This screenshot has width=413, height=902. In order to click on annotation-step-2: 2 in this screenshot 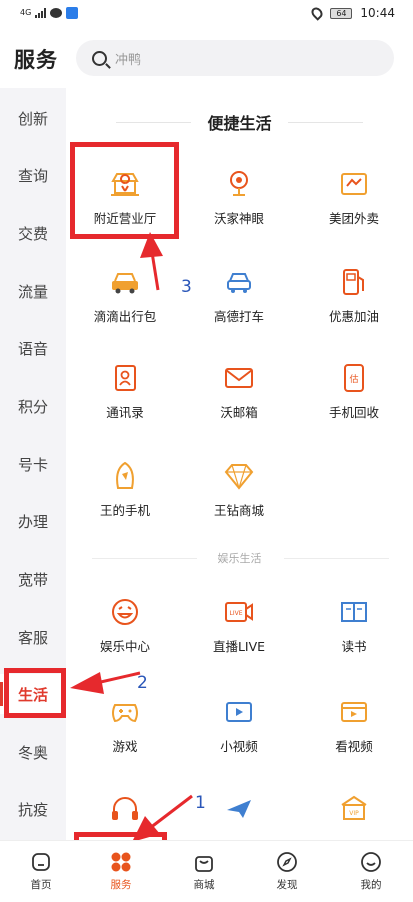, I will do `click(142, 683)`.